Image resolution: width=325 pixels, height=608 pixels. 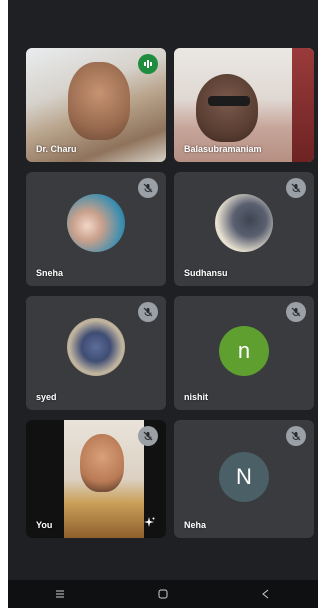 I want to click on participant-name: Sudhansu, so click(x=206, y=273).